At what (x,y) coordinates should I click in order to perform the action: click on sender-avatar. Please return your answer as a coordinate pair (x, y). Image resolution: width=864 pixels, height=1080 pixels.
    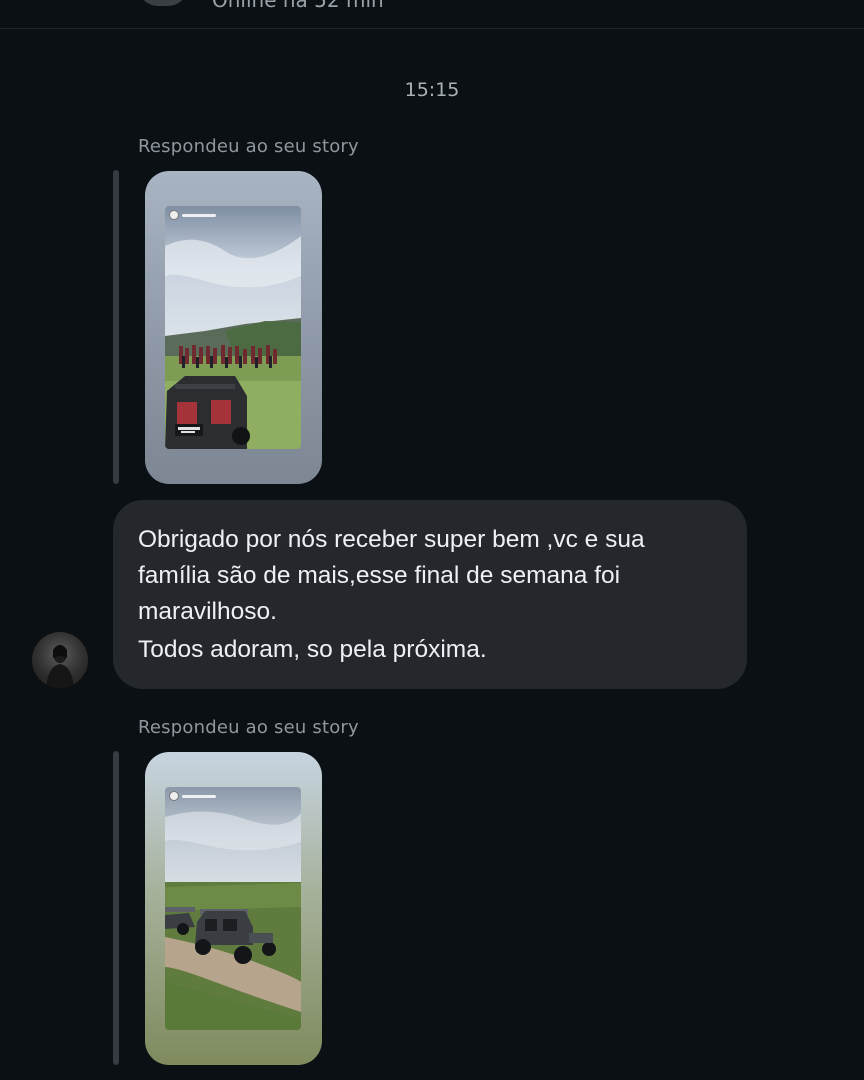
    Looking at the image, I should click on (60, 660).